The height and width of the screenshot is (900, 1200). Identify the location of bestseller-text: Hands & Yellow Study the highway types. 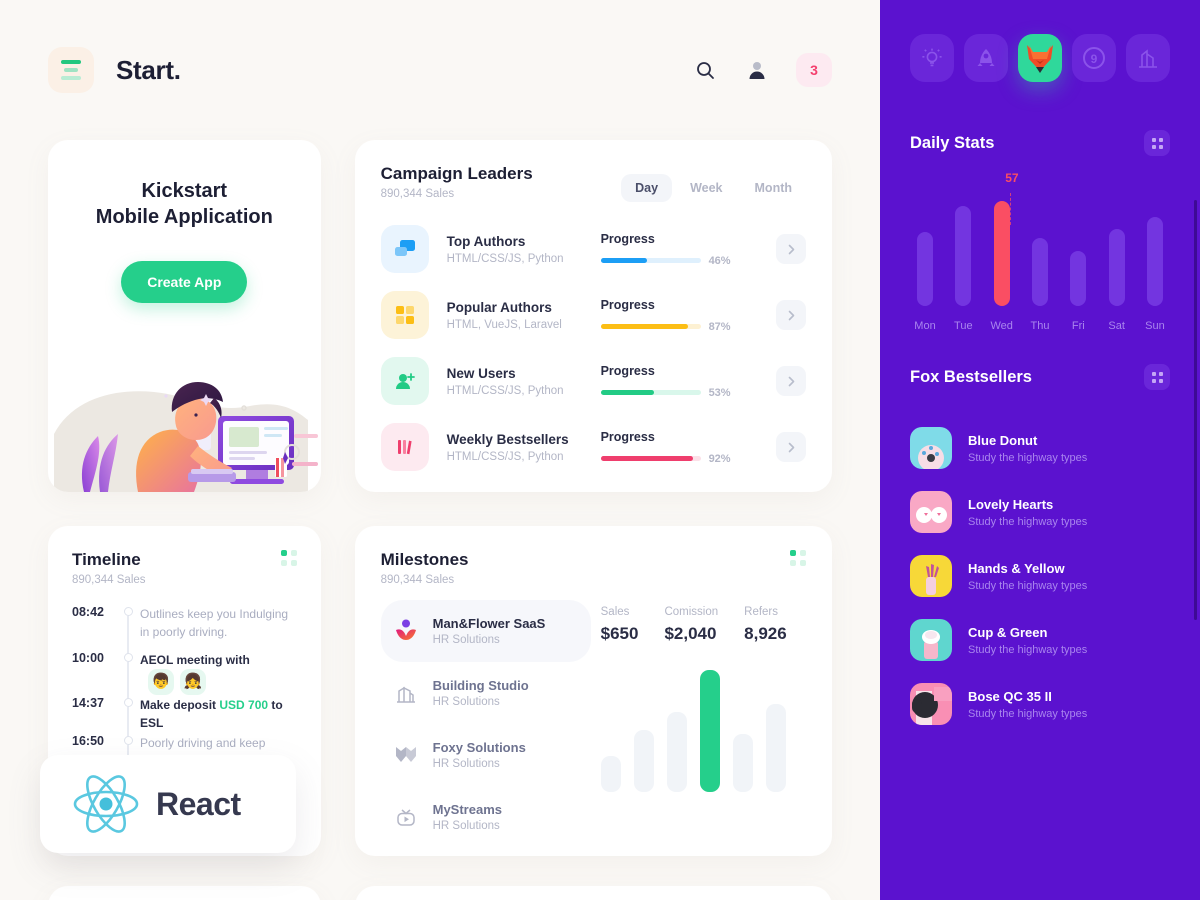
(1027, 576).